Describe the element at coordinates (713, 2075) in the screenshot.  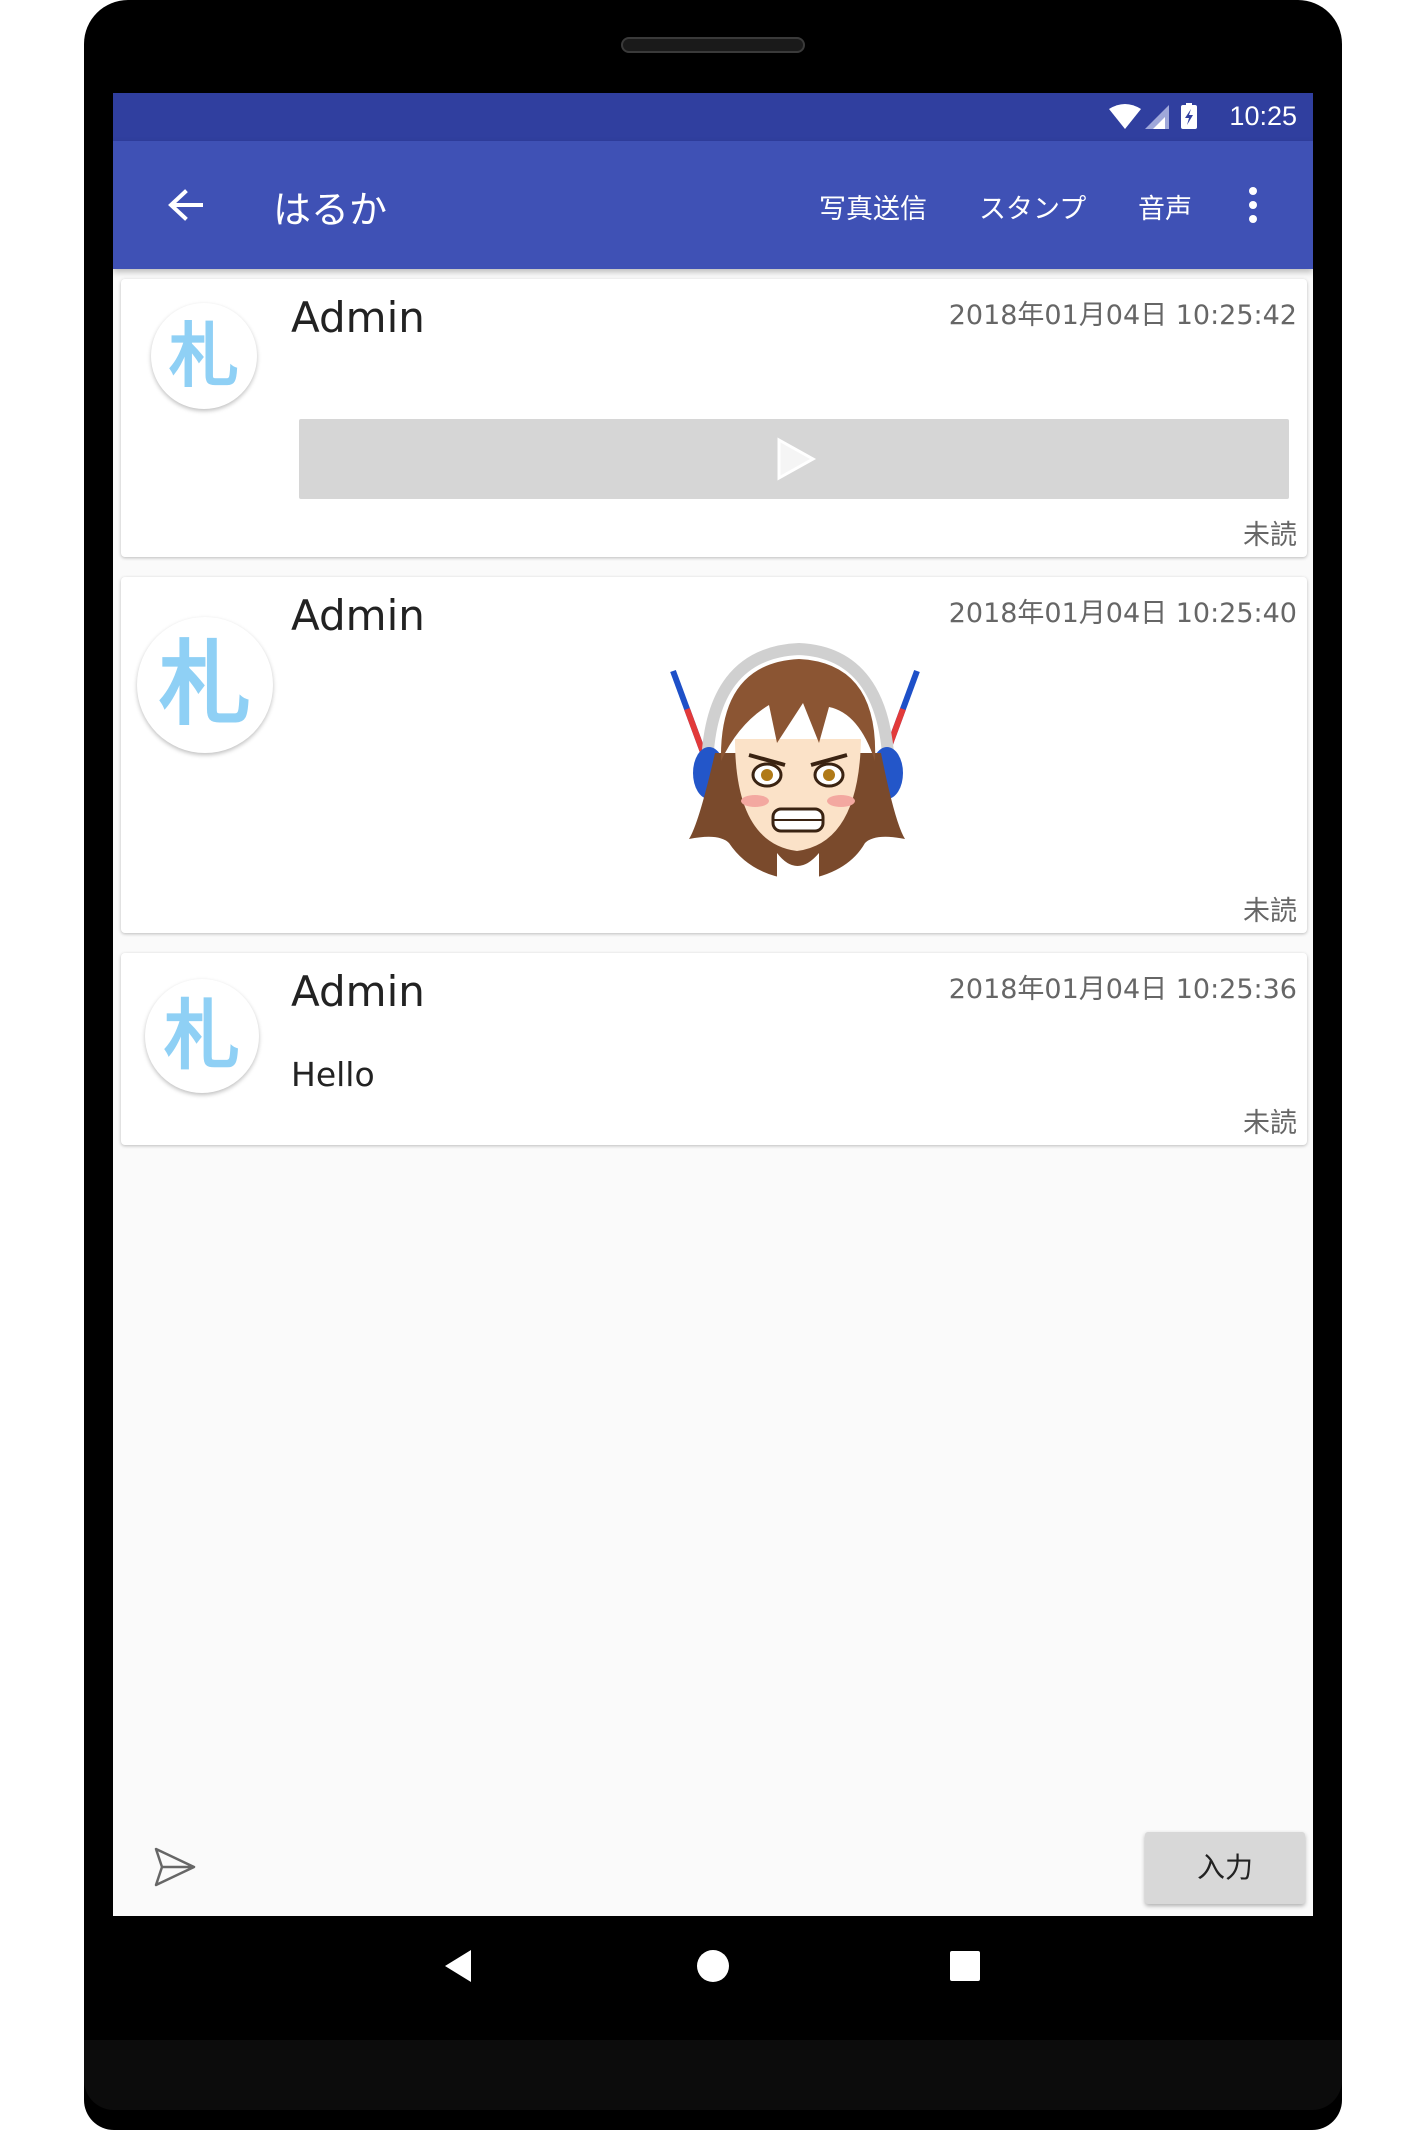
I see `device-bottom-edge` at that location.